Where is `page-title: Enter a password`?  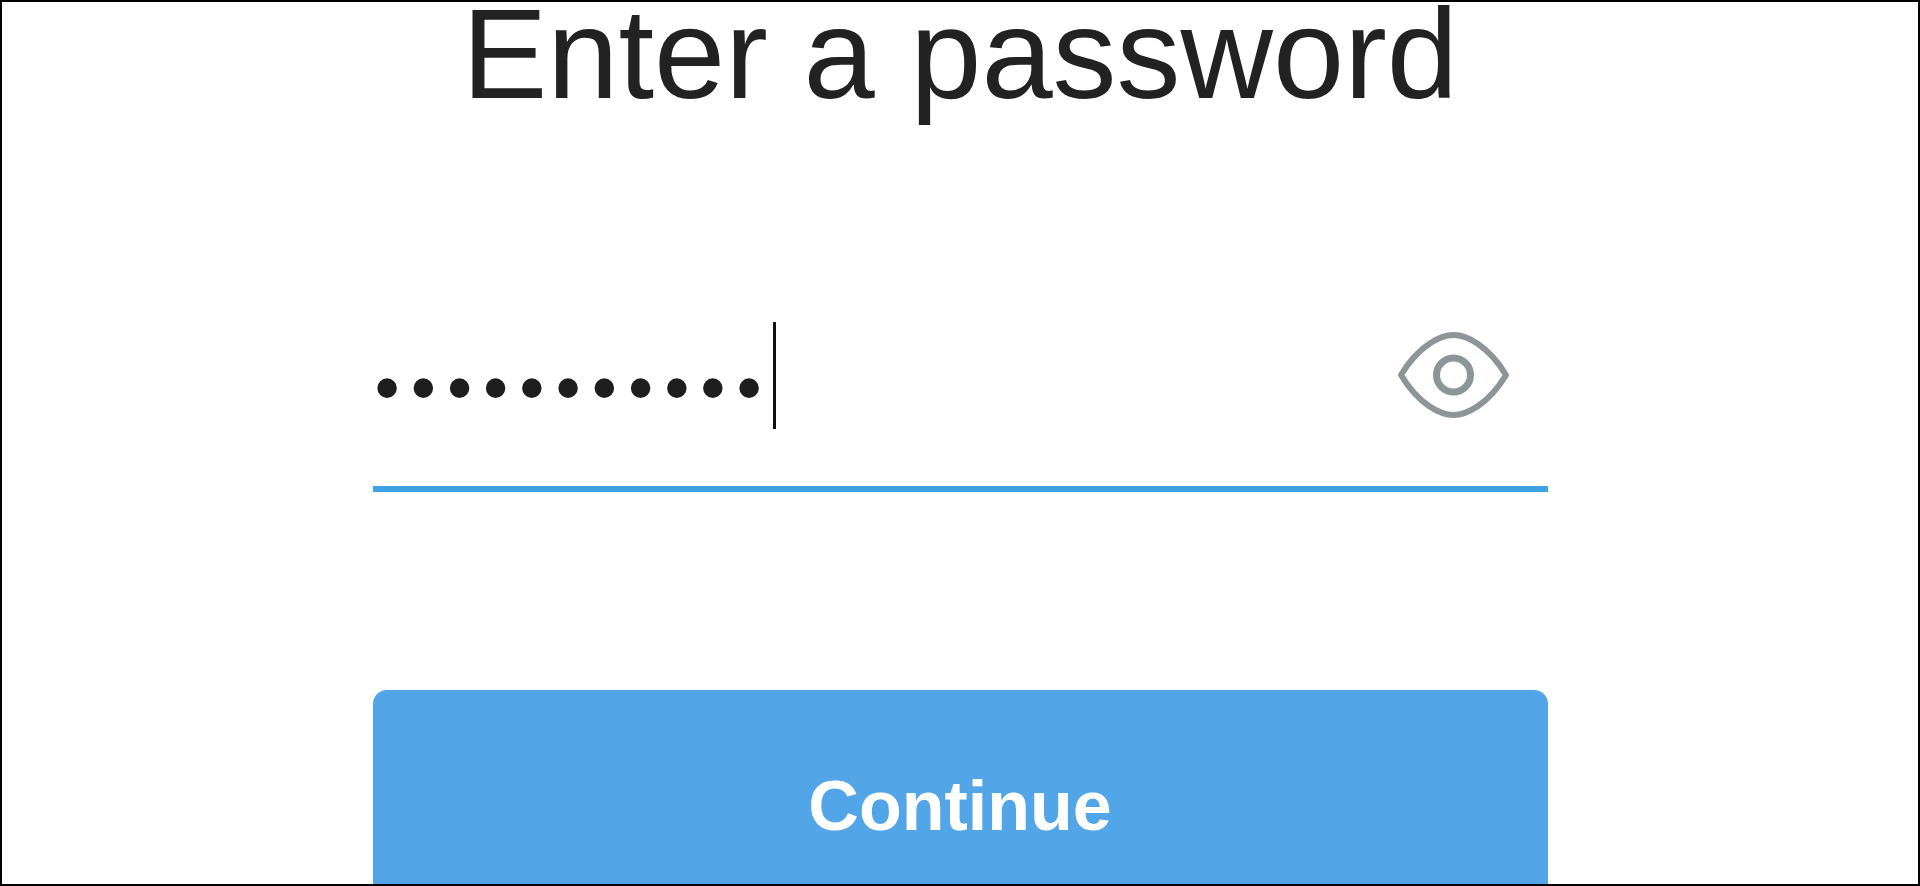
page-title: Enter a password is located at coordinates (960, 64).